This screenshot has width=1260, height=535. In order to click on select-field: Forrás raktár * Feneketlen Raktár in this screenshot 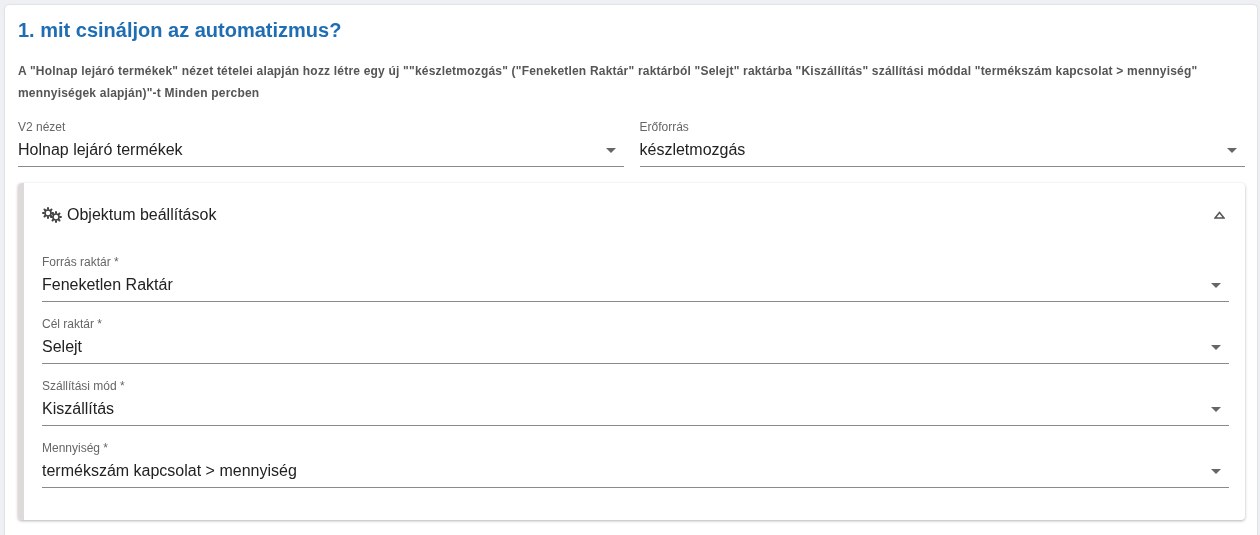, I will do `click(635, 278)`.